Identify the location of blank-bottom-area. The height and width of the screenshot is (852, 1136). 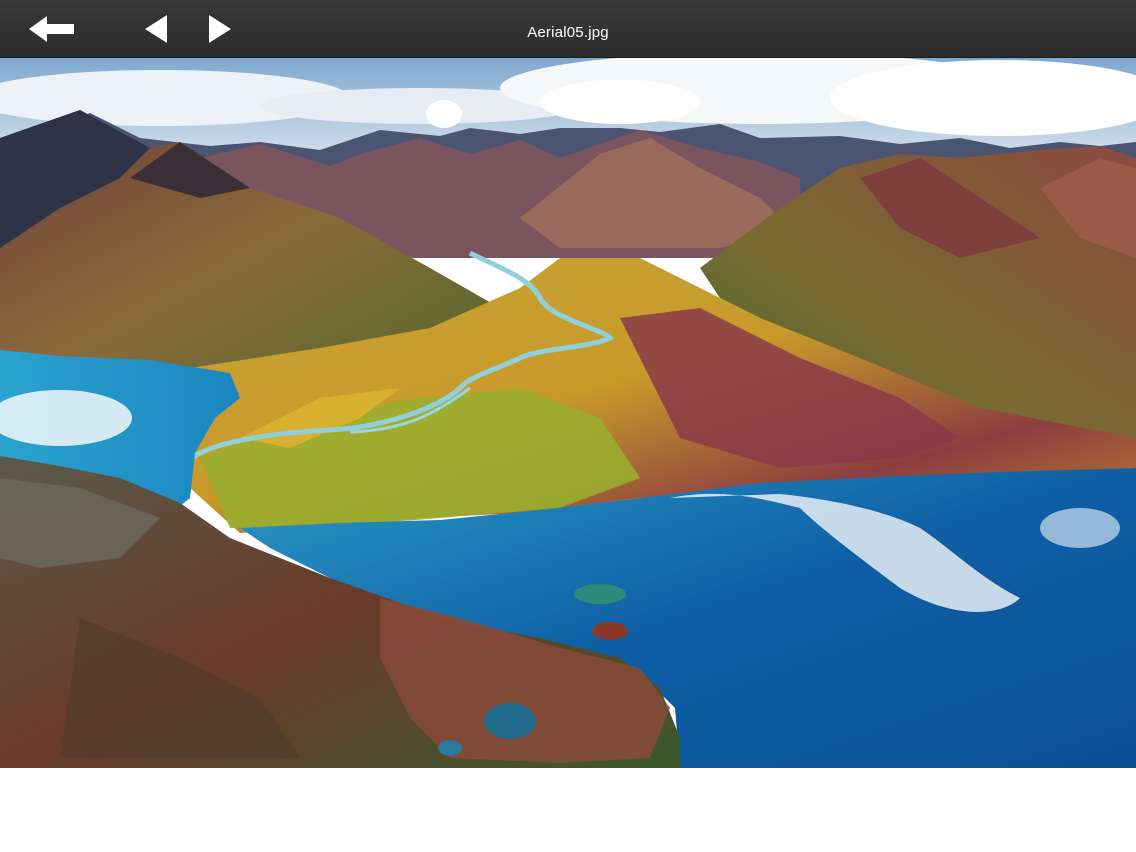
(568, 810).